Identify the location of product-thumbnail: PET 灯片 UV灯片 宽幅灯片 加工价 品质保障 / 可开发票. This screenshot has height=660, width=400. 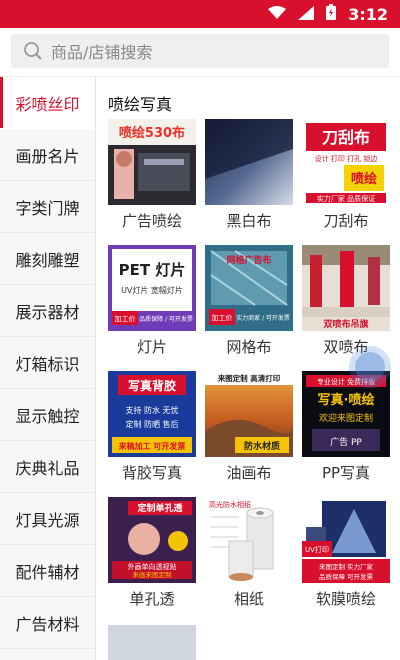
(152, 288).